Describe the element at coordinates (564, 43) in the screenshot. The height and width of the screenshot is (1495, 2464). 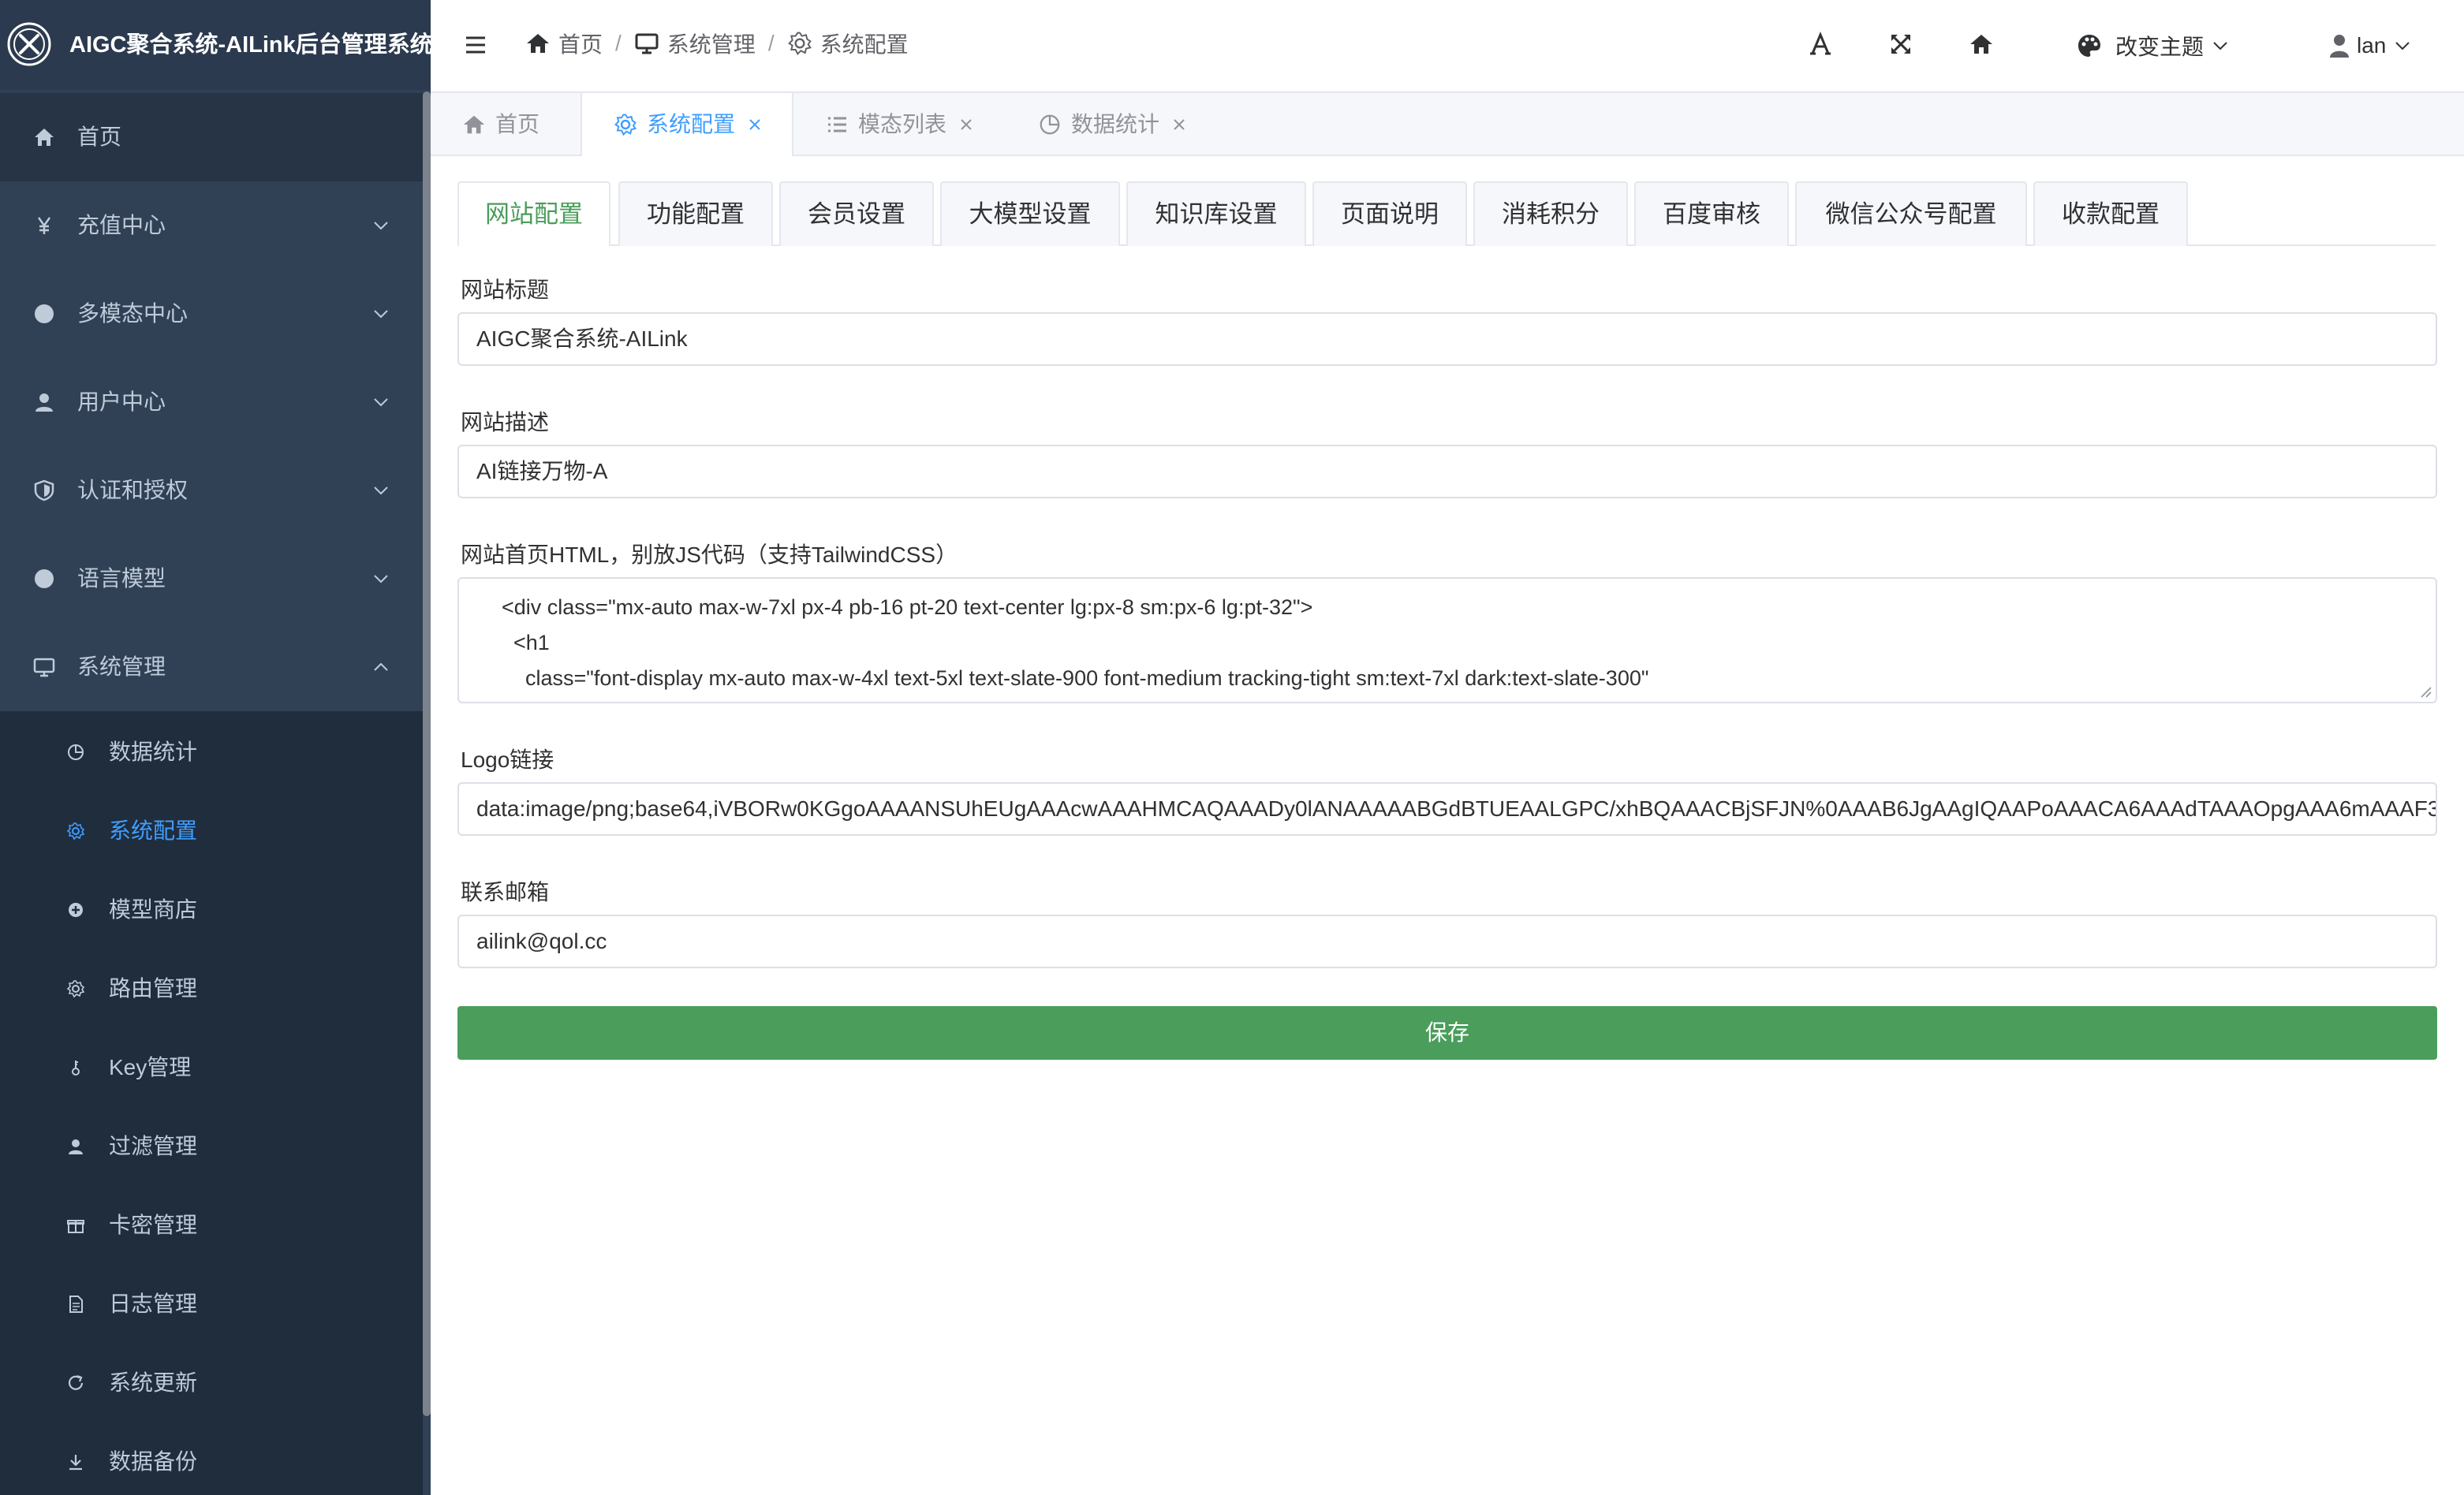
I see `breadcrumb-home: 首页` at that location.